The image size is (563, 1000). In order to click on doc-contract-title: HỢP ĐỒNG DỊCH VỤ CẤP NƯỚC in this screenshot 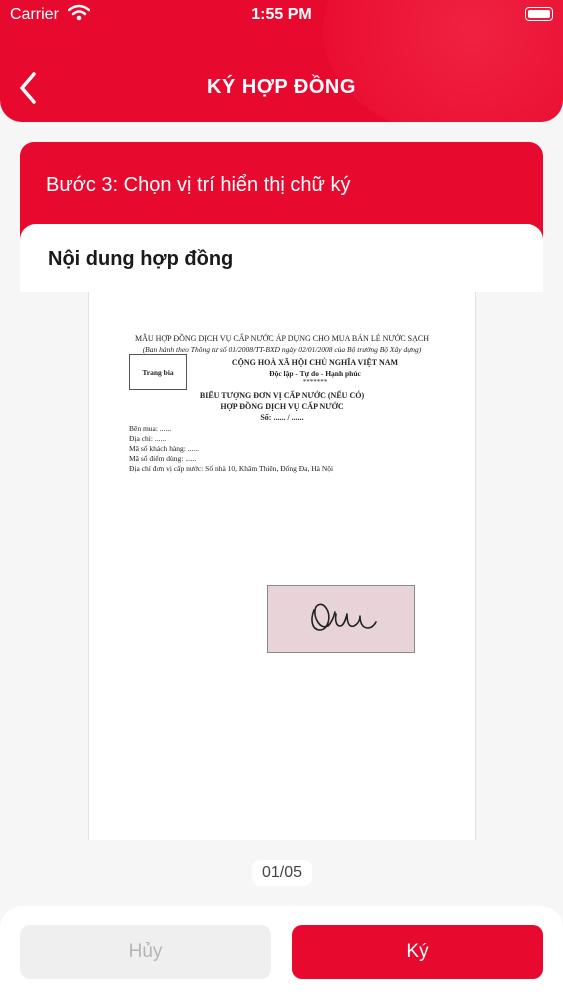, I will do `click(282, 406)`.